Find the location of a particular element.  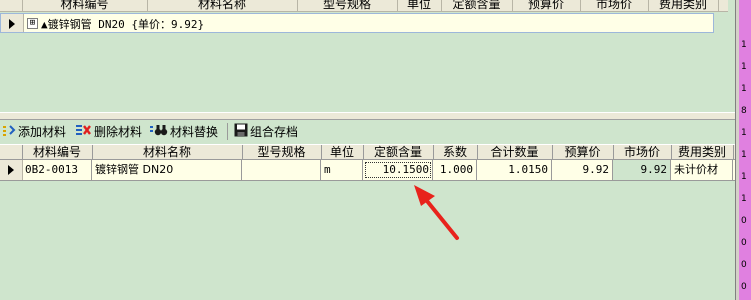

col-budget: 预算价 is located at coordinates (583, 152).